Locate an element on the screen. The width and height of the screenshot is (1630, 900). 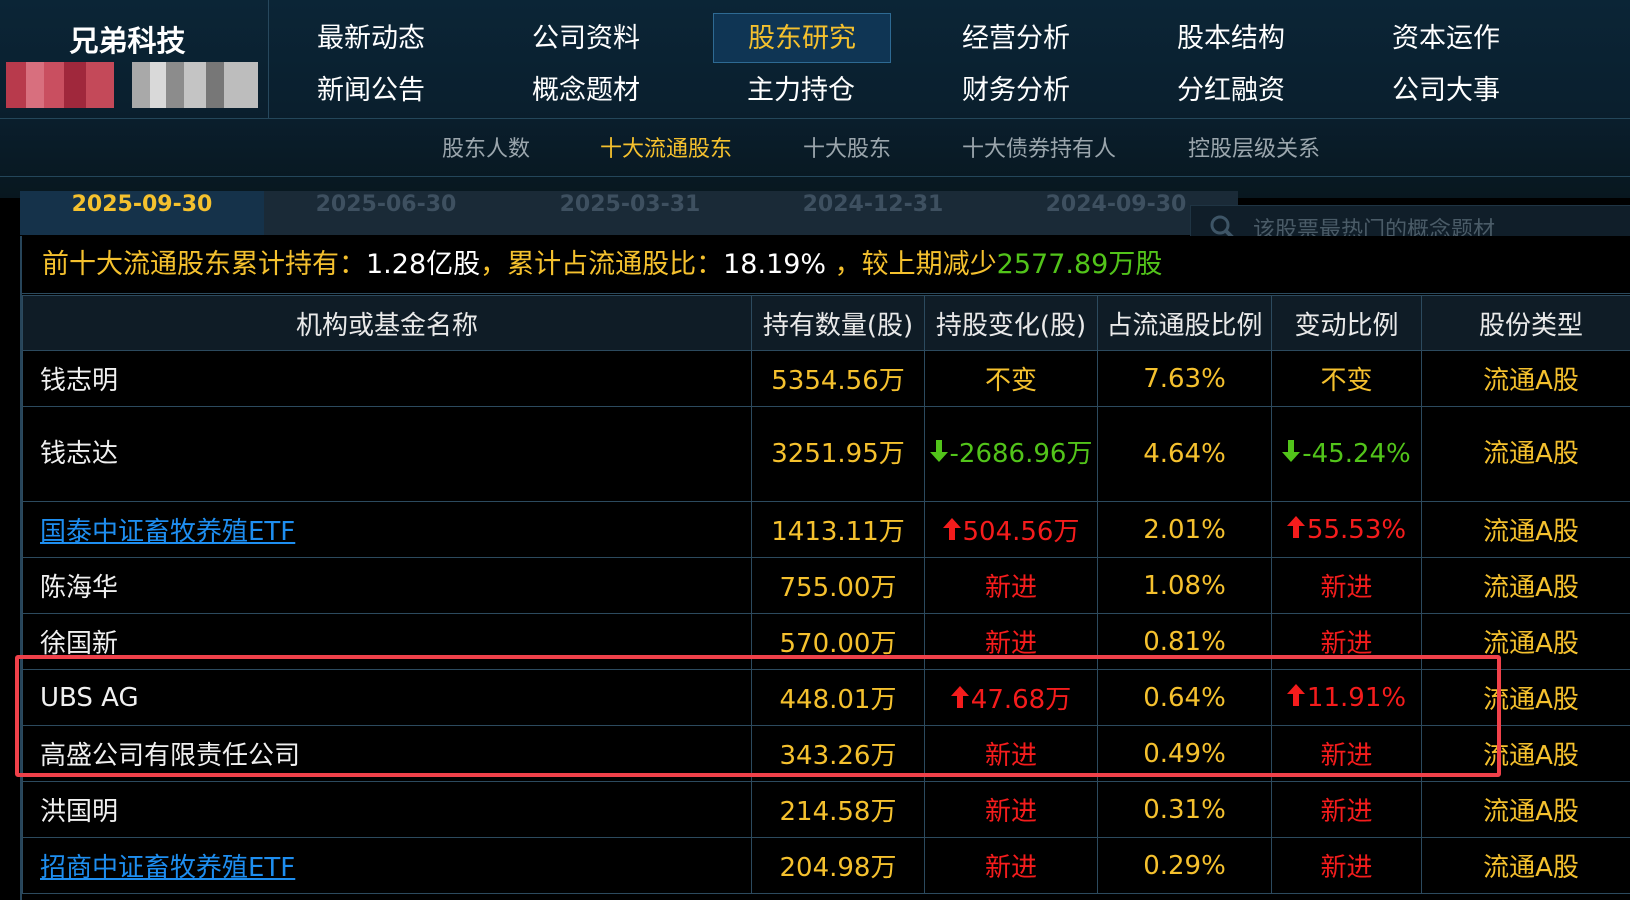
nav-latest-news: 最新动态 is located at coordinates (371, 39).